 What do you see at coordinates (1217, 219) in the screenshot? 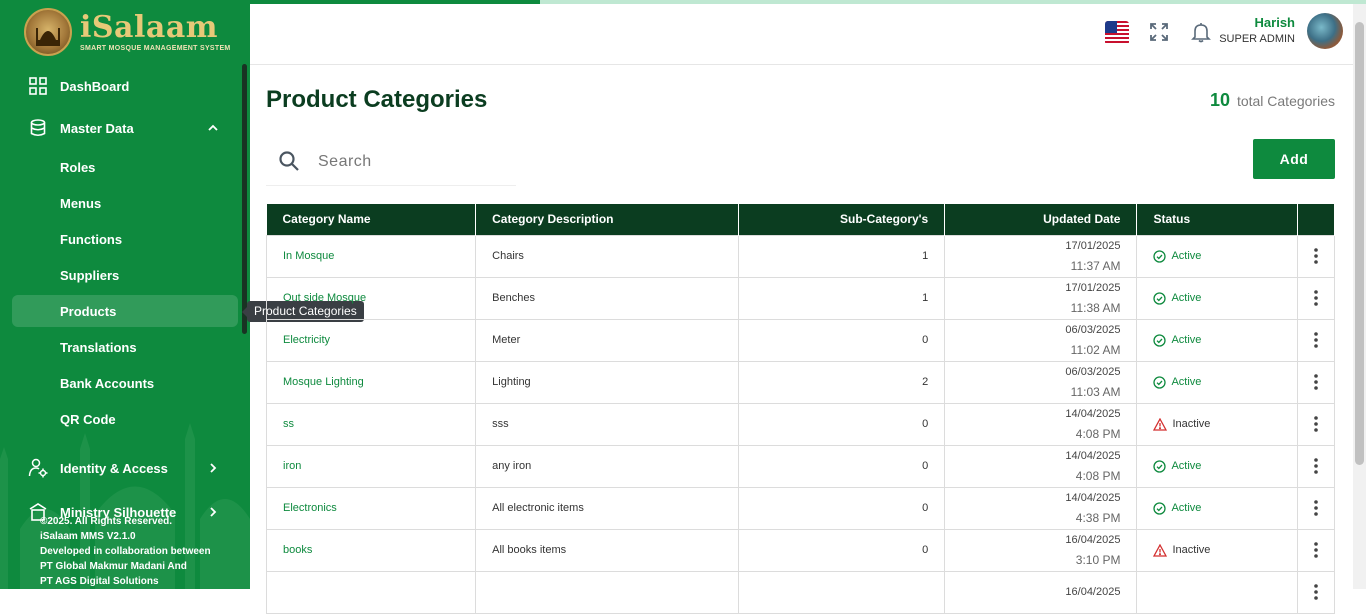
I see `column-header-status: Status` at bounding box center [1217, 219].